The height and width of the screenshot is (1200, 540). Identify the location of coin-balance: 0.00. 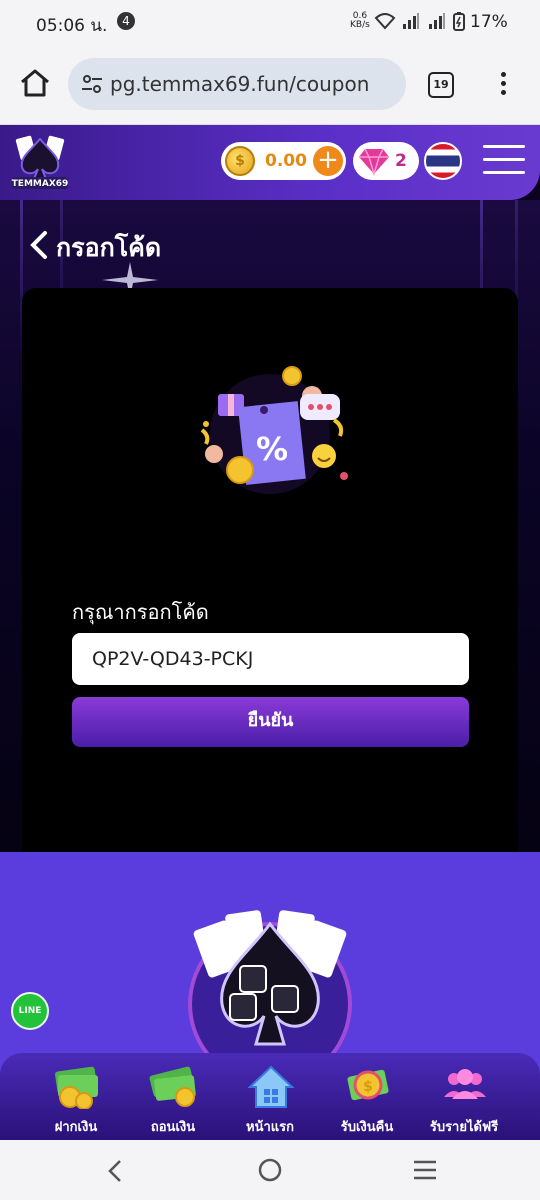
(286, 161).